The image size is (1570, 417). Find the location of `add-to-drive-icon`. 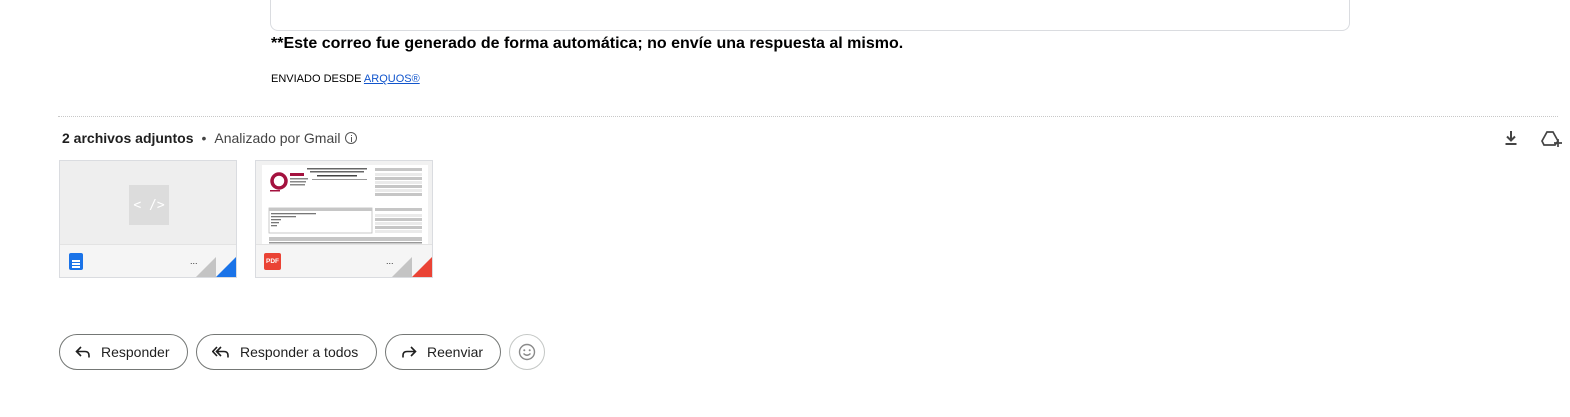

add-to-drive-icon is located at coordinates (1551, 139).